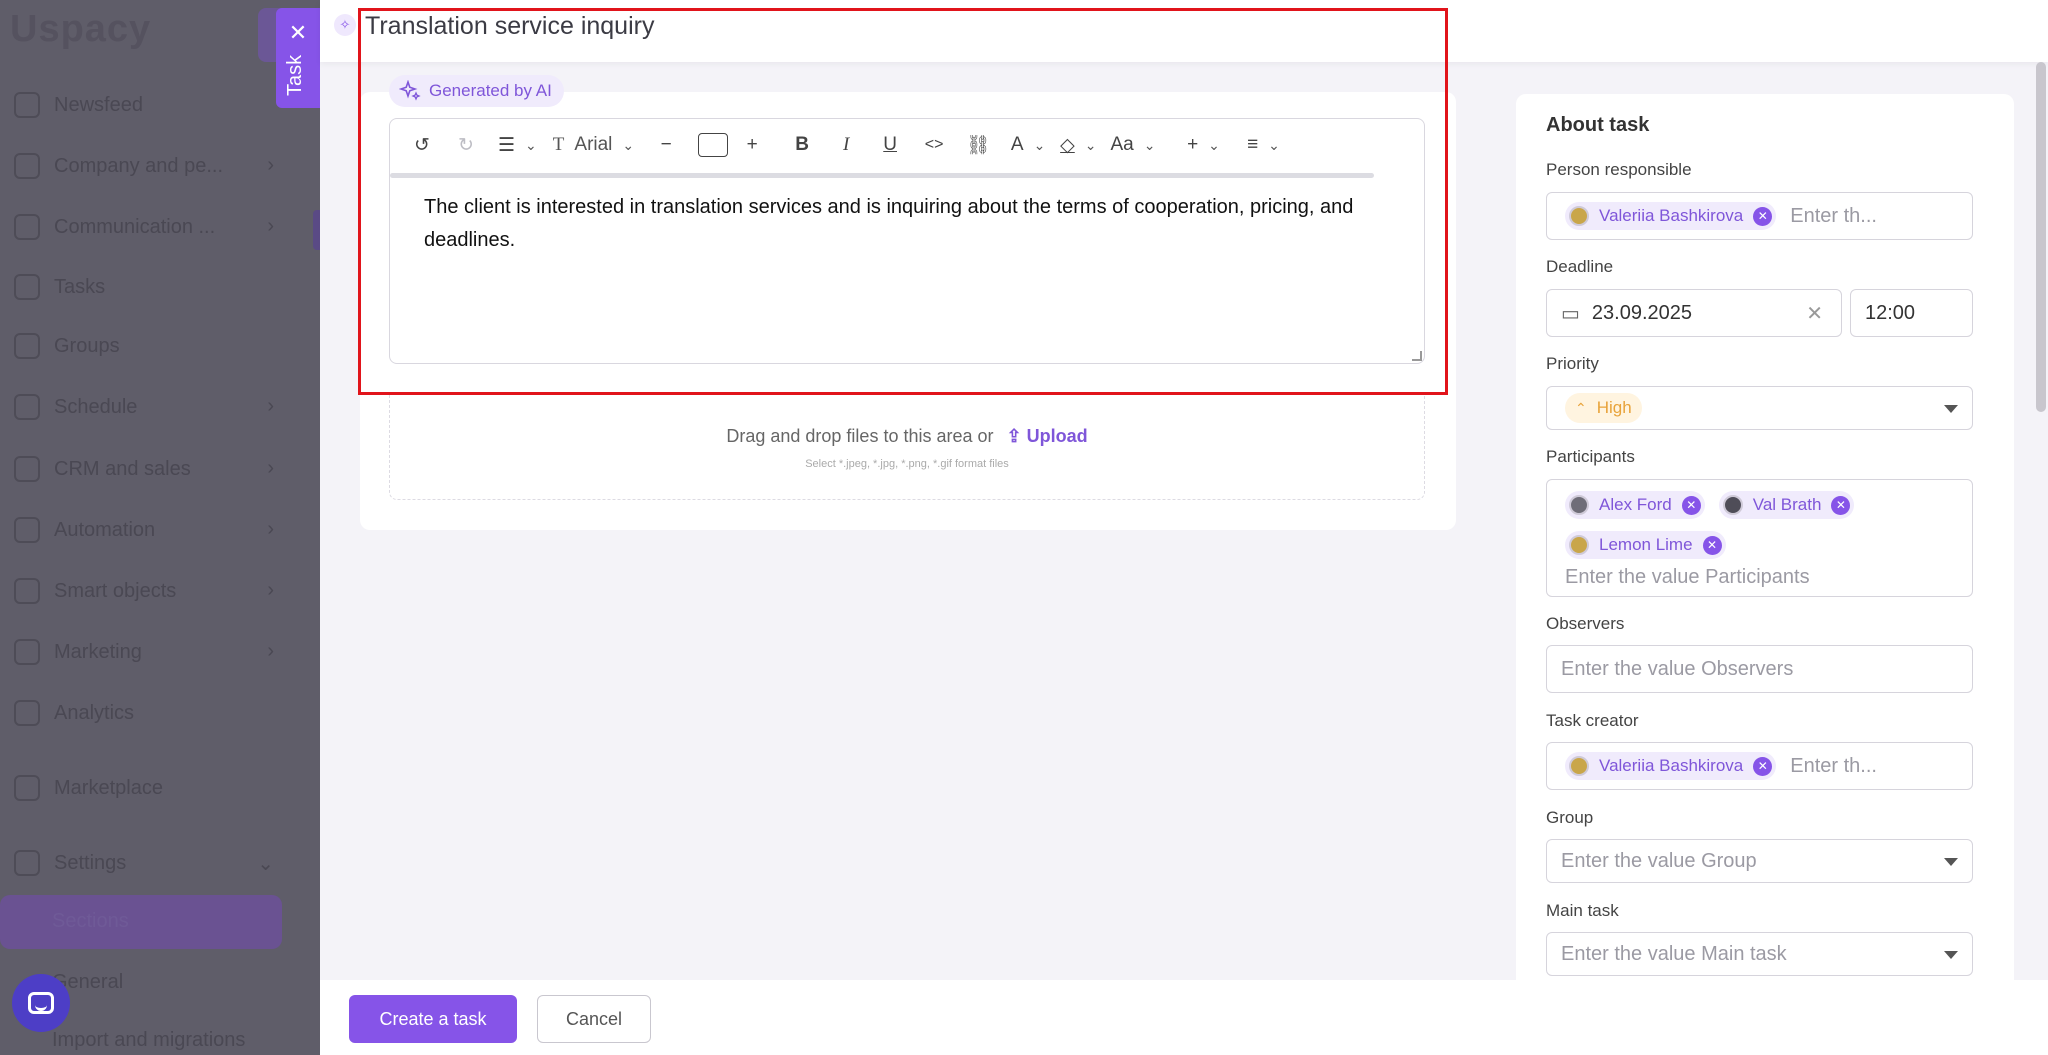  I want to click on undo-icon: ↺, so click(422, 145).